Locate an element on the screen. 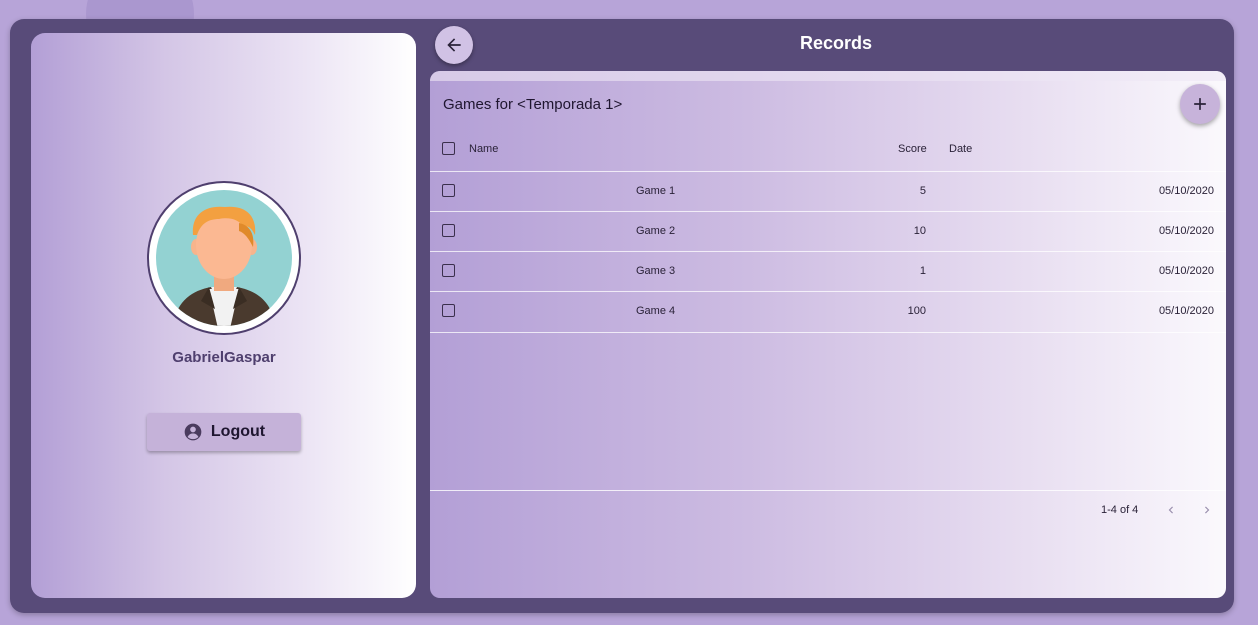 This screenshot has height=625, width=1258. table-row: Game 3 1 05/10/2020 is located at coordinates (828, 271).